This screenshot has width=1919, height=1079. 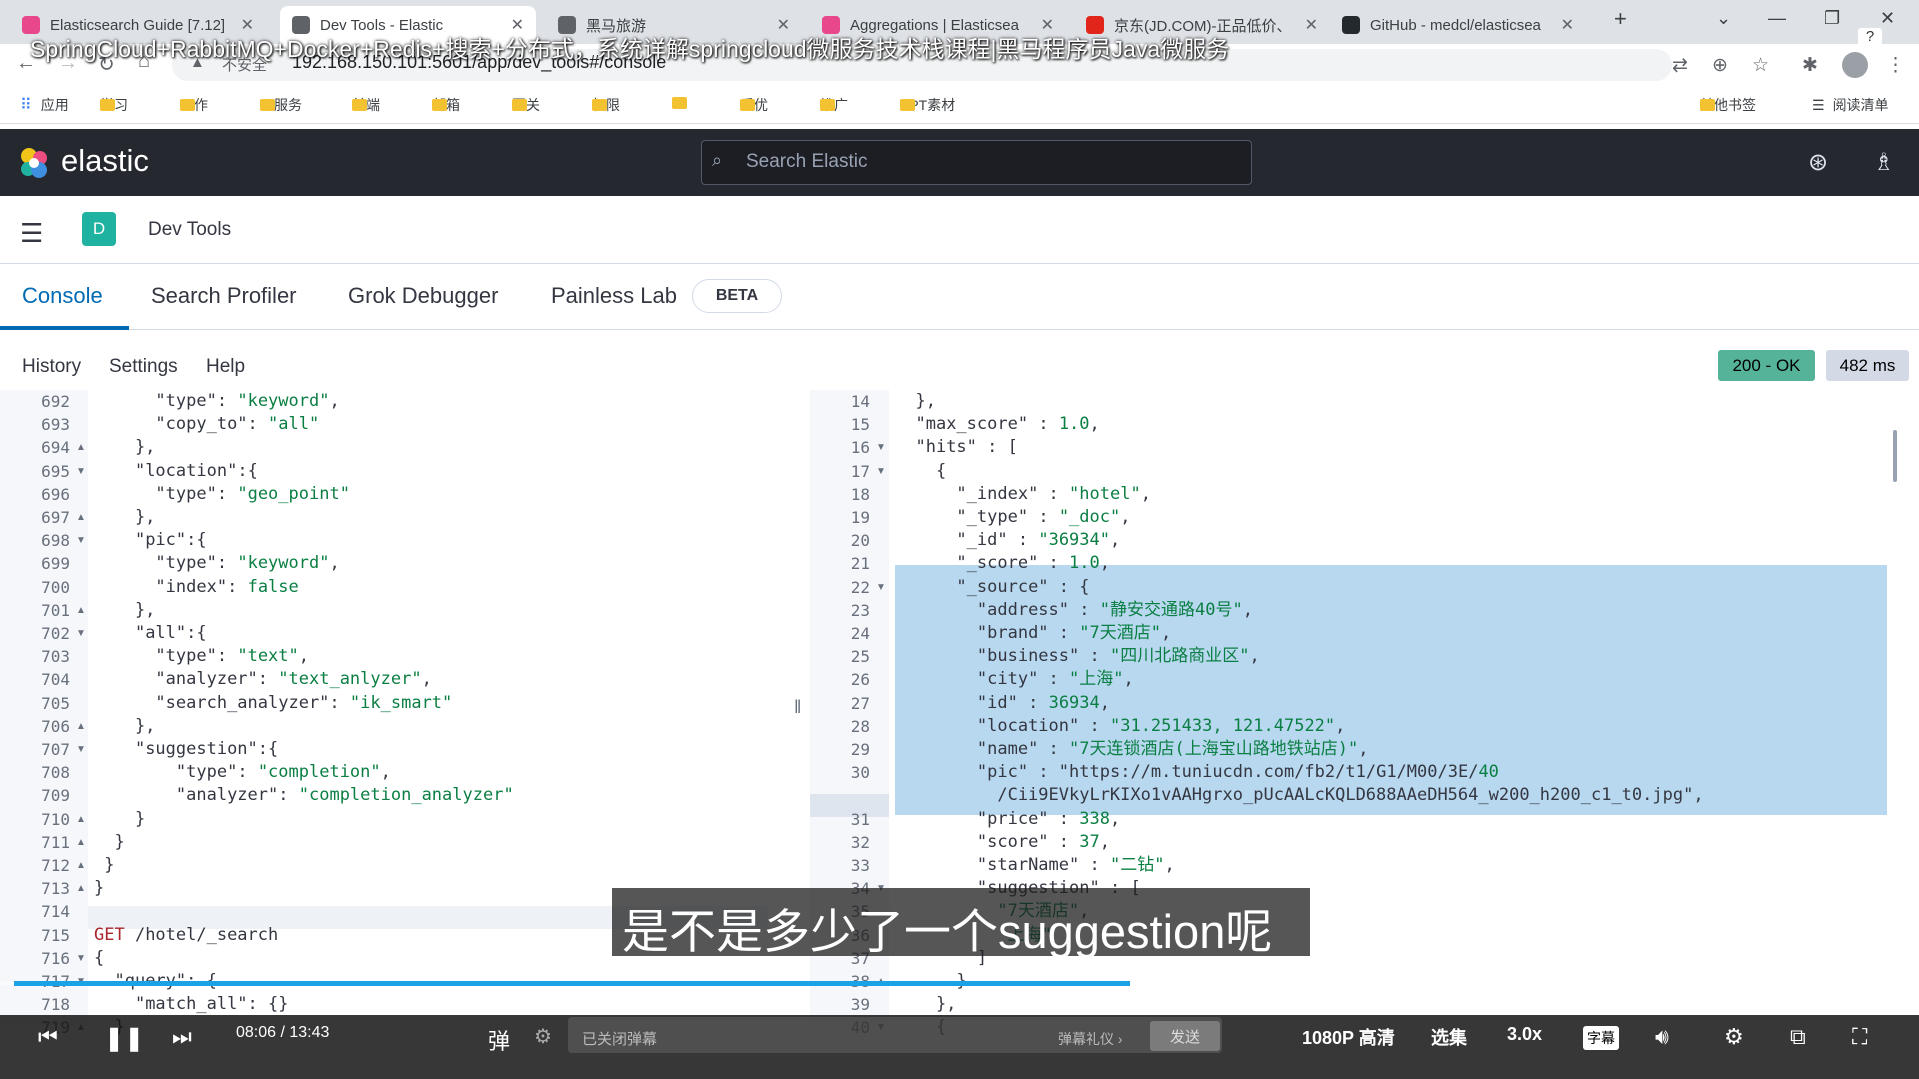 What do you see at coordinates (1002, 563) in the screenshot?
I see `code-line: "_score" : 1.0,` at bounding box center [1002, 563].